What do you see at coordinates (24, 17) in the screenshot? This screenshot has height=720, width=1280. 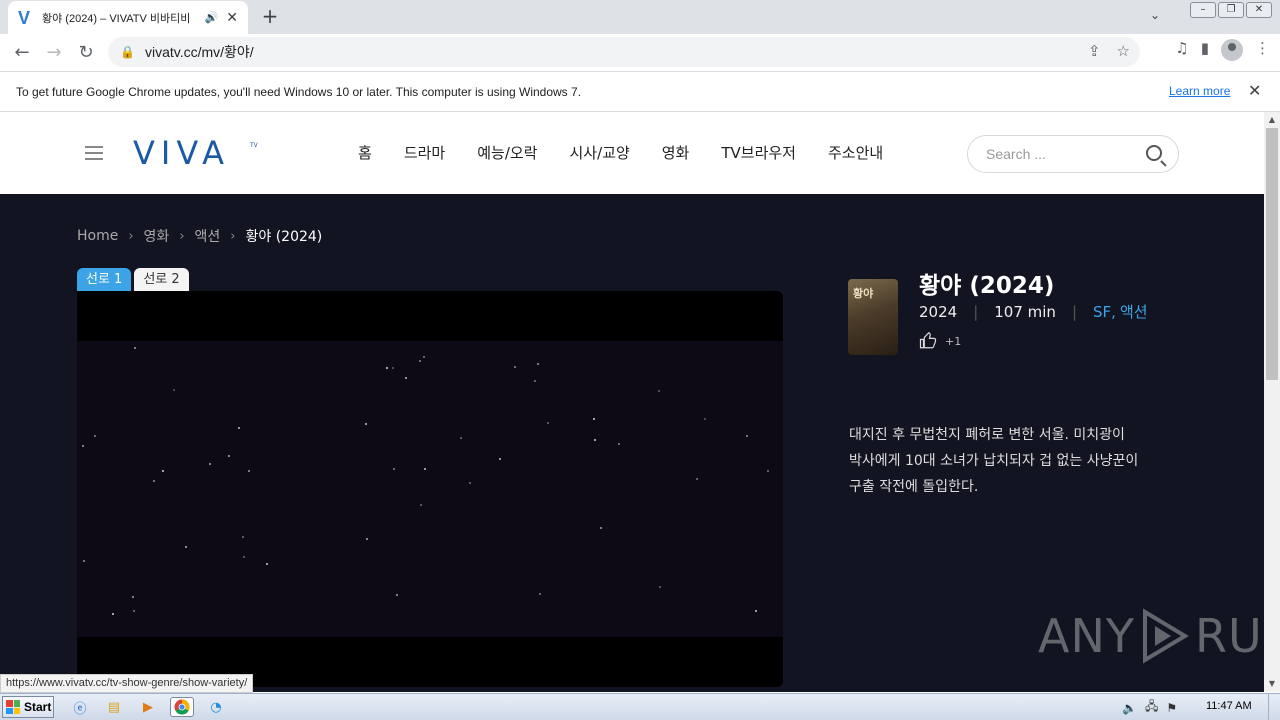 I see `site-favicon-icon: V` at bounding box center [24, 17].